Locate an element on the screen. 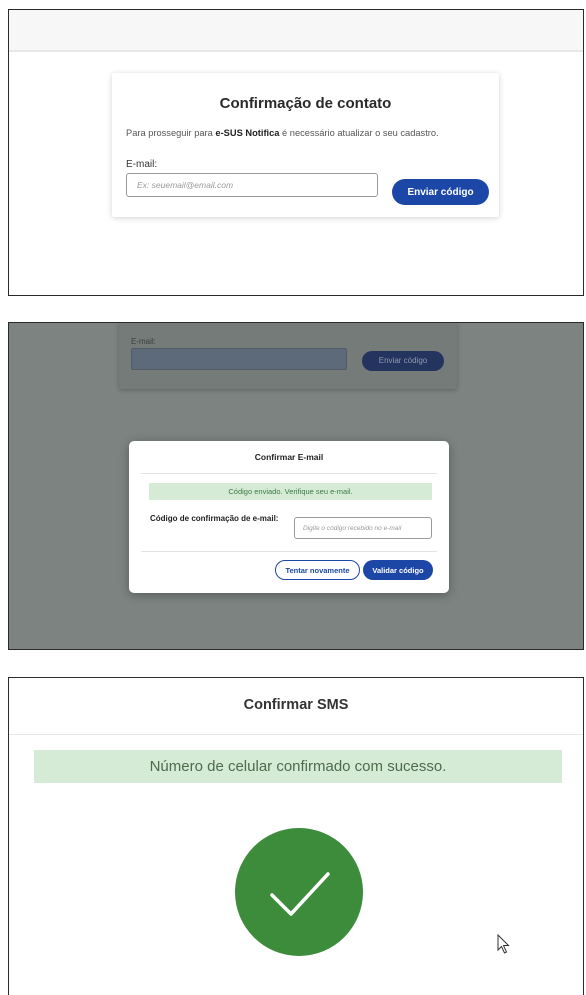  confirmation-code-input is located at coordinates (363, 528).